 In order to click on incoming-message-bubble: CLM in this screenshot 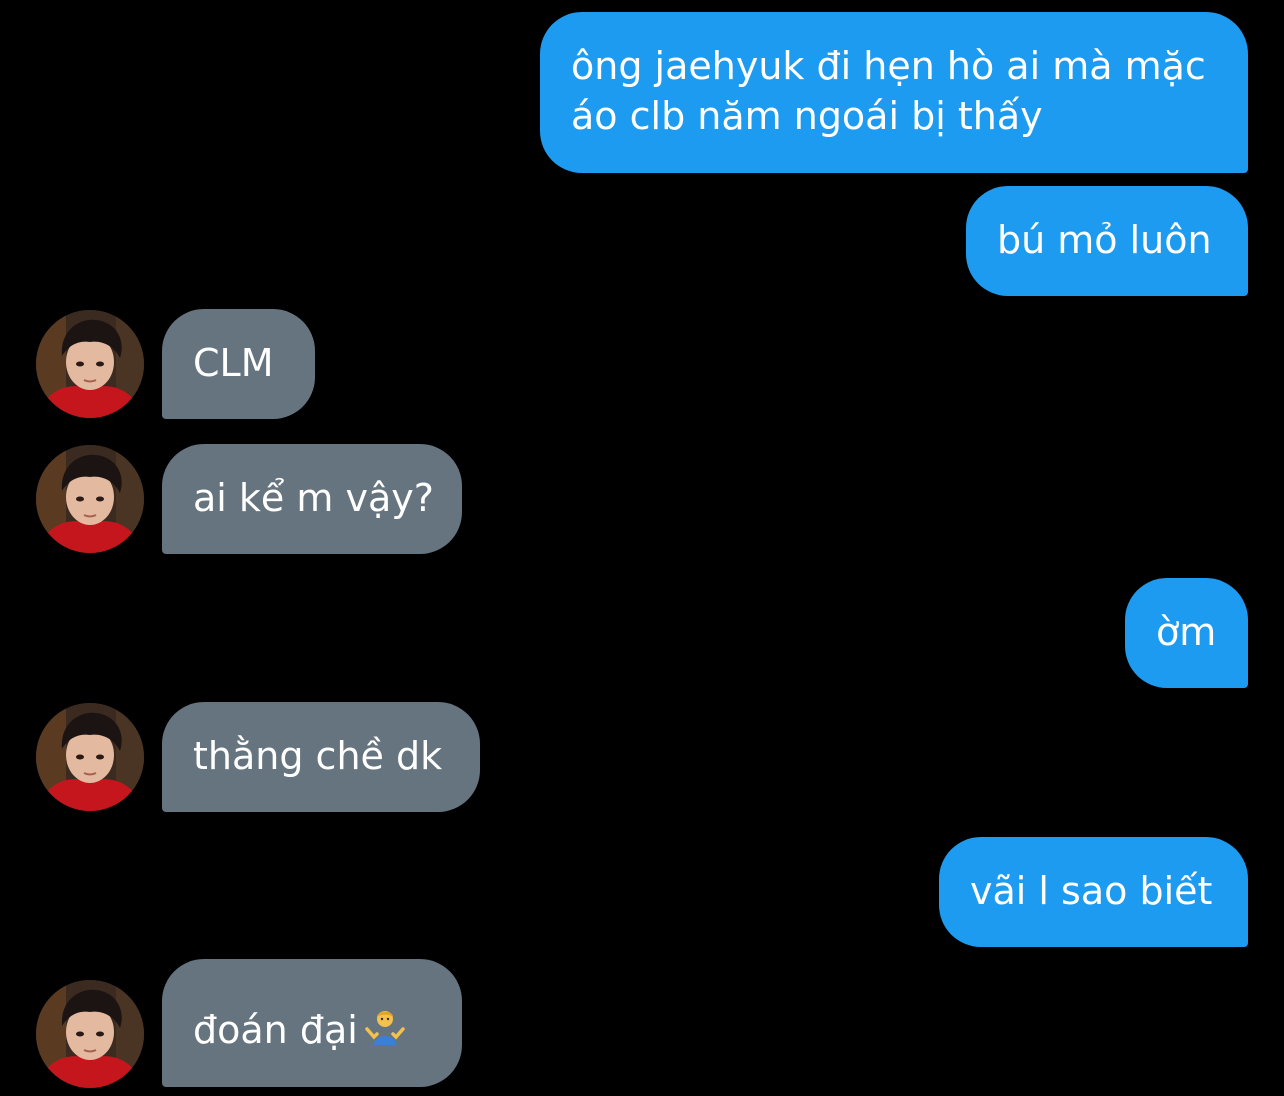, I will do `click(238, 364)`.